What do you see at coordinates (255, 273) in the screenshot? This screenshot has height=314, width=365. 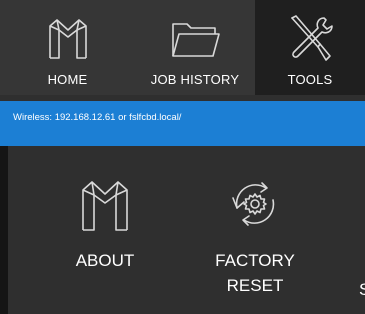 I see `factory-reset-label: FACTORY RESET` at bounding box center [255, 273].